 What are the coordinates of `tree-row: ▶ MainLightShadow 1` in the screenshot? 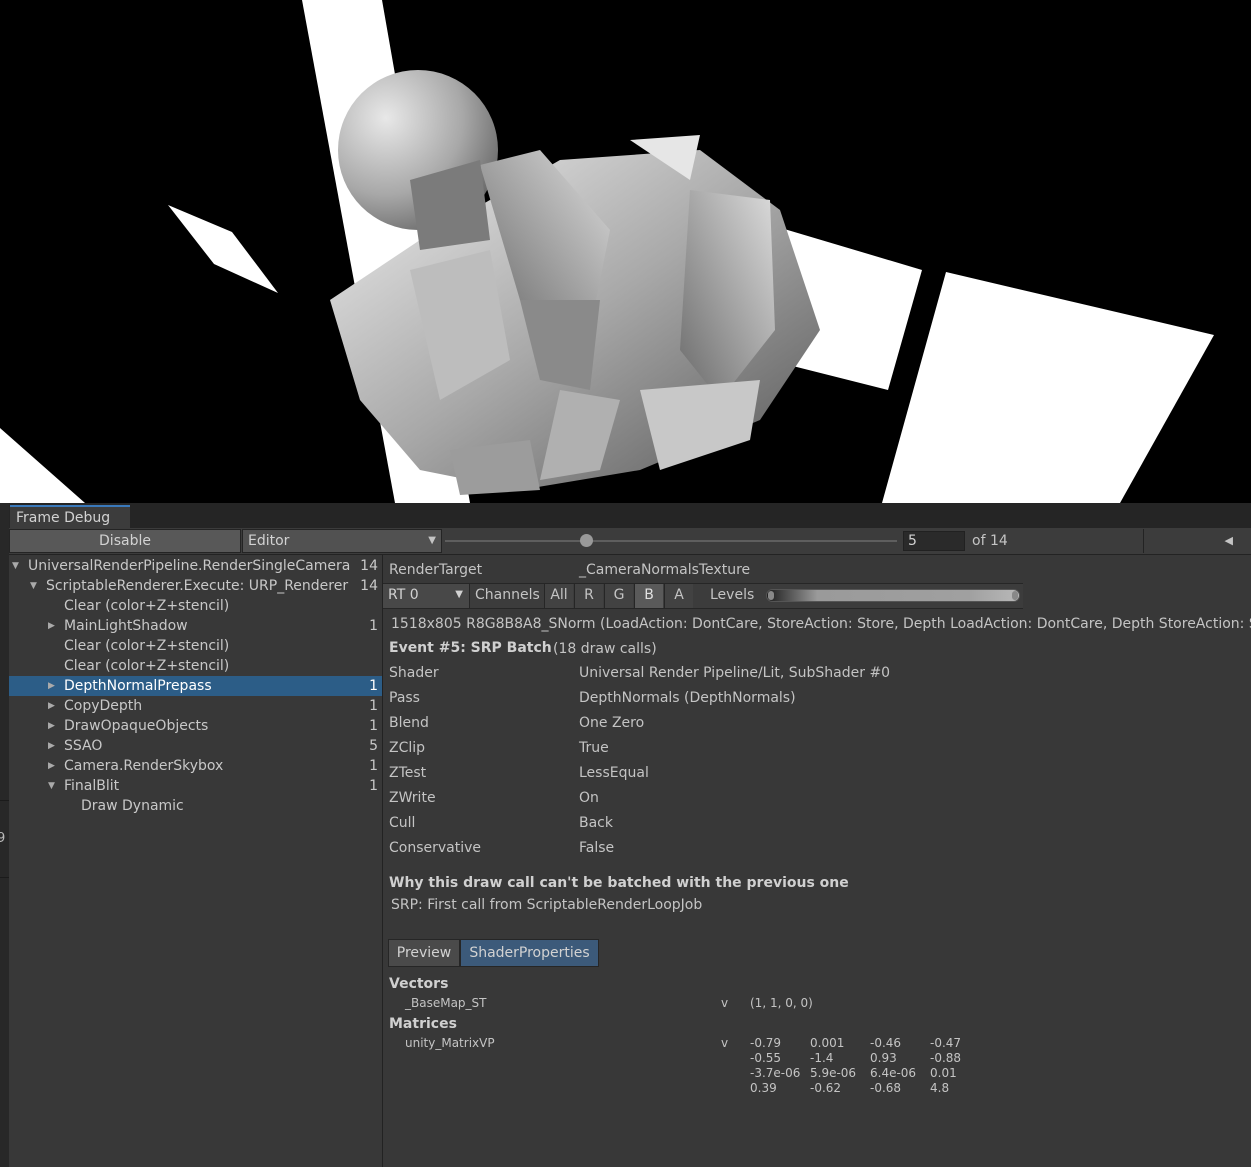 It's located at (195, 626).